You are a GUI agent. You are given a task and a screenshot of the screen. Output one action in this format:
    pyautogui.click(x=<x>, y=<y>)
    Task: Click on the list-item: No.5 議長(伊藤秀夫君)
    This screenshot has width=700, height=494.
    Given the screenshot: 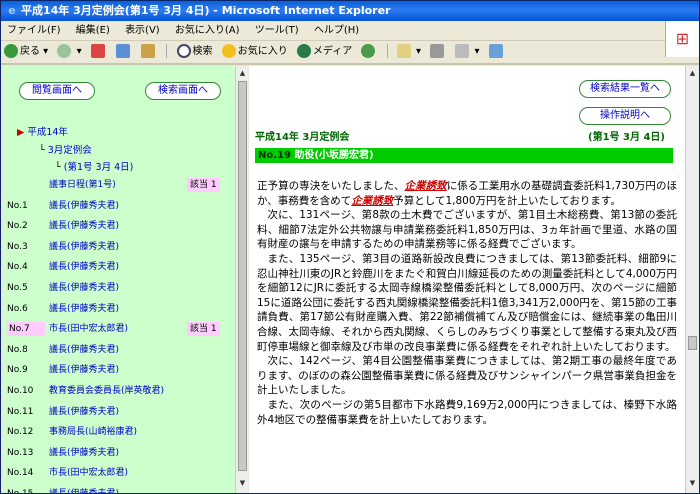 What is the action you would take?
    pyautogui.click(x=120, y=288)
    